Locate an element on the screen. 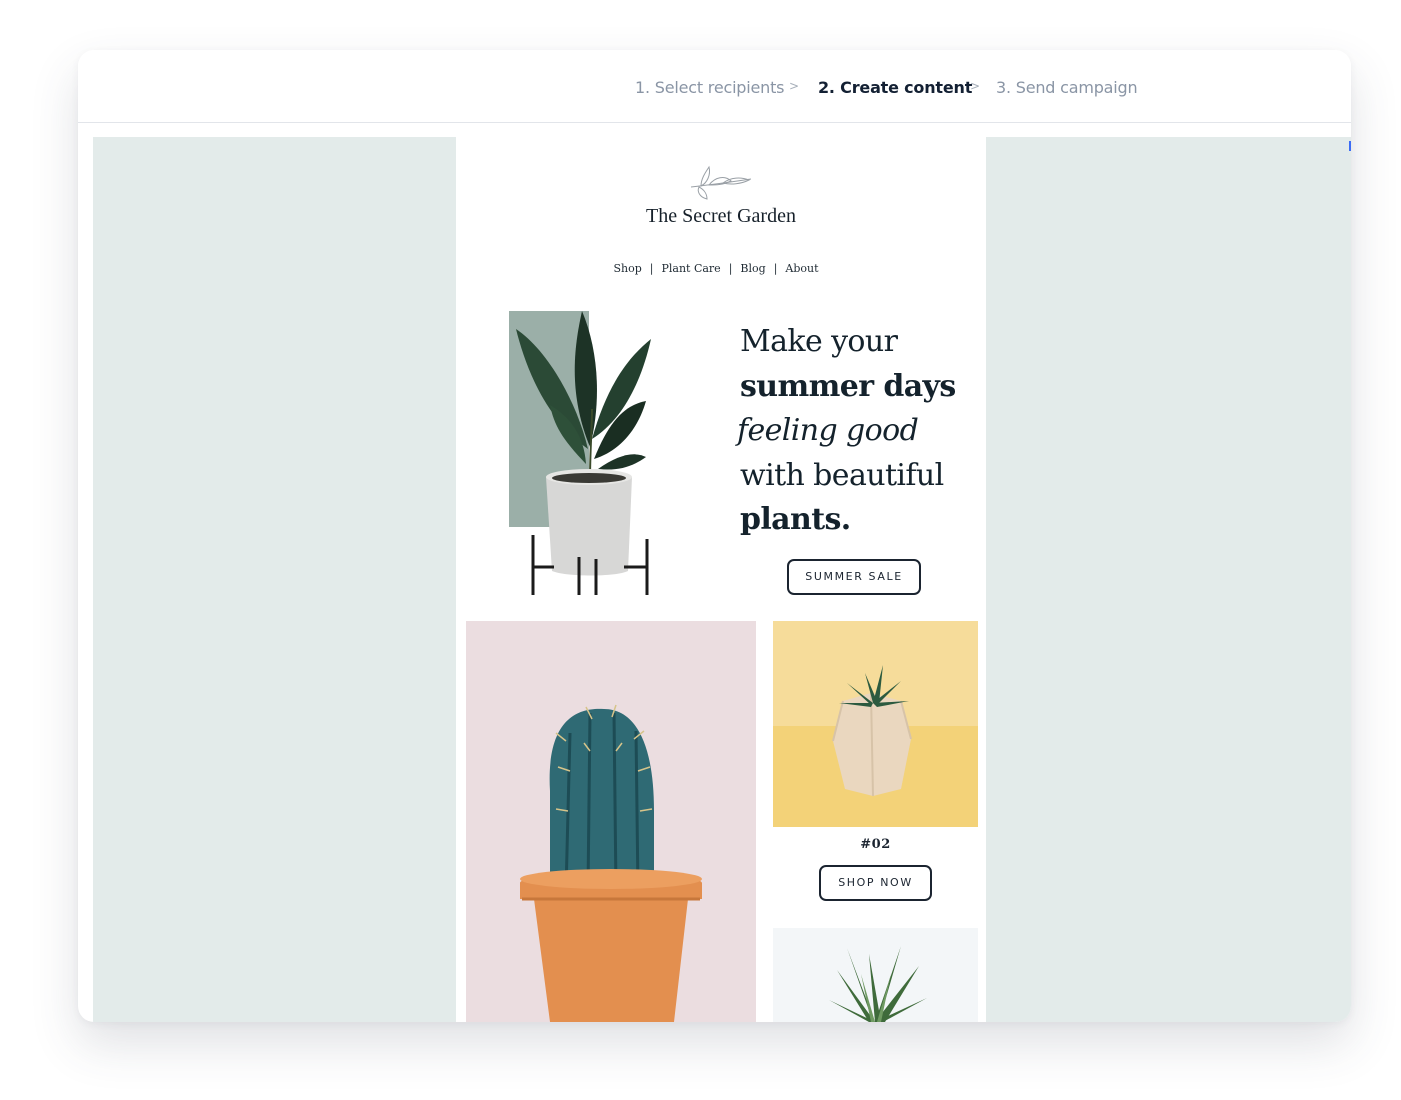  haworthia-product-image is located at coordinates (875, 975).